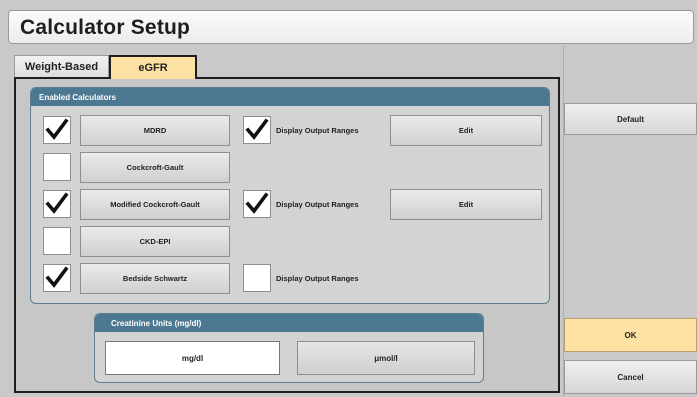 Image resolution: width=697 pixels, height=397 pixels. What do you see at coordinates (466, 130) in the screenshot?
I see `mdrd-edit-button: Edit` at bounding box center [466, 130].